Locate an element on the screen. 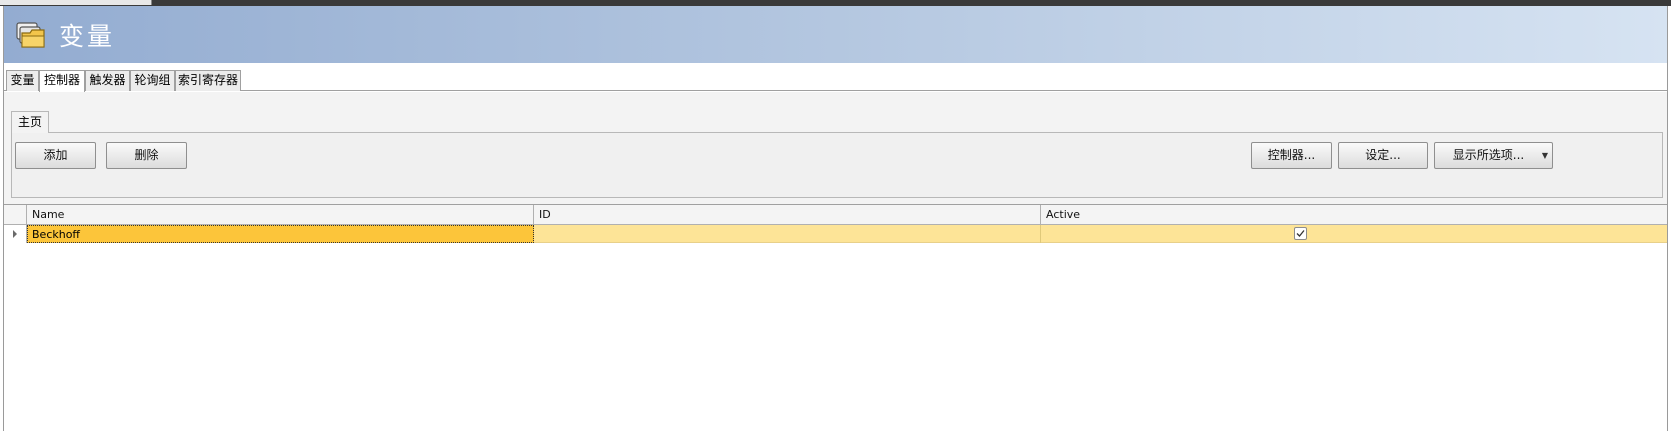 The width and height of the screenshot is (1671, 431). column-header-id: ID is located at coordinates (787, 215).